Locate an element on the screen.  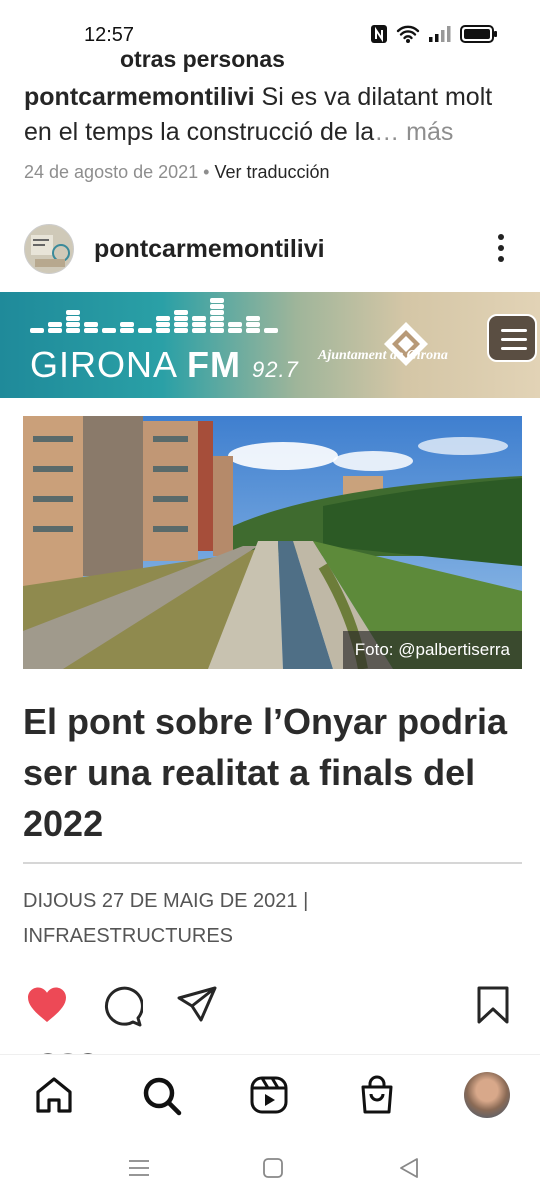
hamburger-menu-icon is located at coordinates (512, 338).